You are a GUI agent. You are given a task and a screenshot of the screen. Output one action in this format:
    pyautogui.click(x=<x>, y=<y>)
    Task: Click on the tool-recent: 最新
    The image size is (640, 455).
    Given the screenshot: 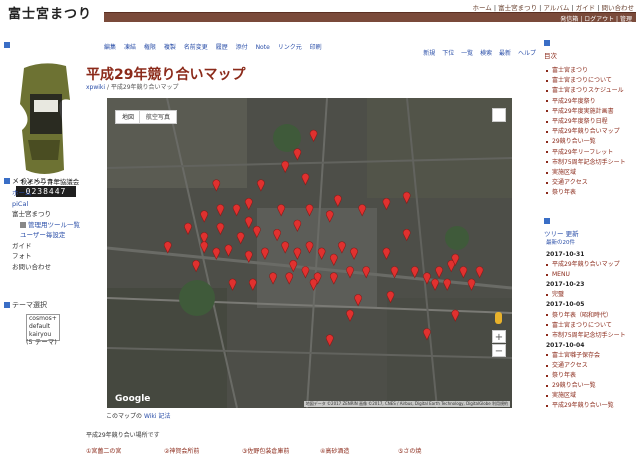 What is the action you would take?
    pyautogui.click(x=505, y=53)
    